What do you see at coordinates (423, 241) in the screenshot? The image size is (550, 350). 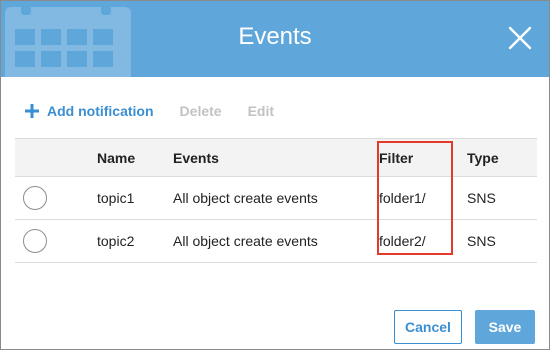 I see `filter-cell: folder2/` at bounding box center [423, 241].